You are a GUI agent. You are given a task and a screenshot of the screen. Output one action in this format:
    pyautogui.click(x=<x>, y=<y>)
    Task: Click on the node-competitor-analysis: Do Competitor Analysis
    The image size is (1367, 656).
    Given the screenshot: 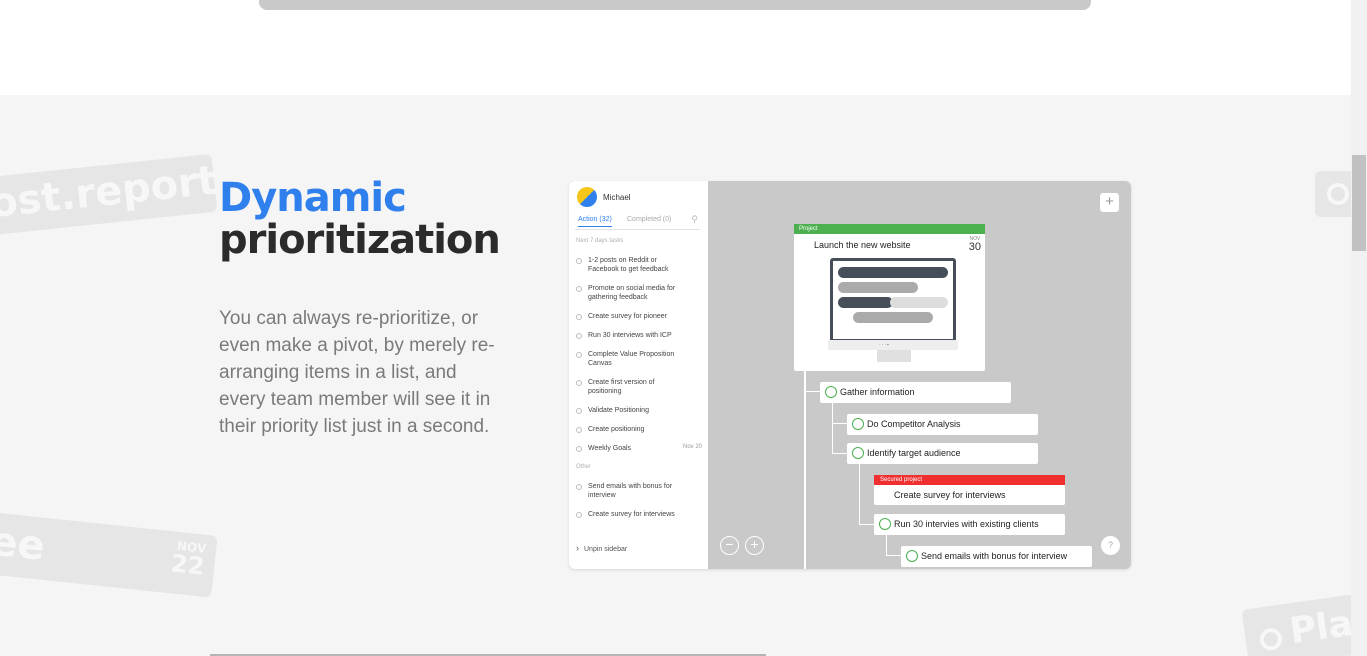 What is the action you would take?
    pyautogui.click(x=942, y=424)
    